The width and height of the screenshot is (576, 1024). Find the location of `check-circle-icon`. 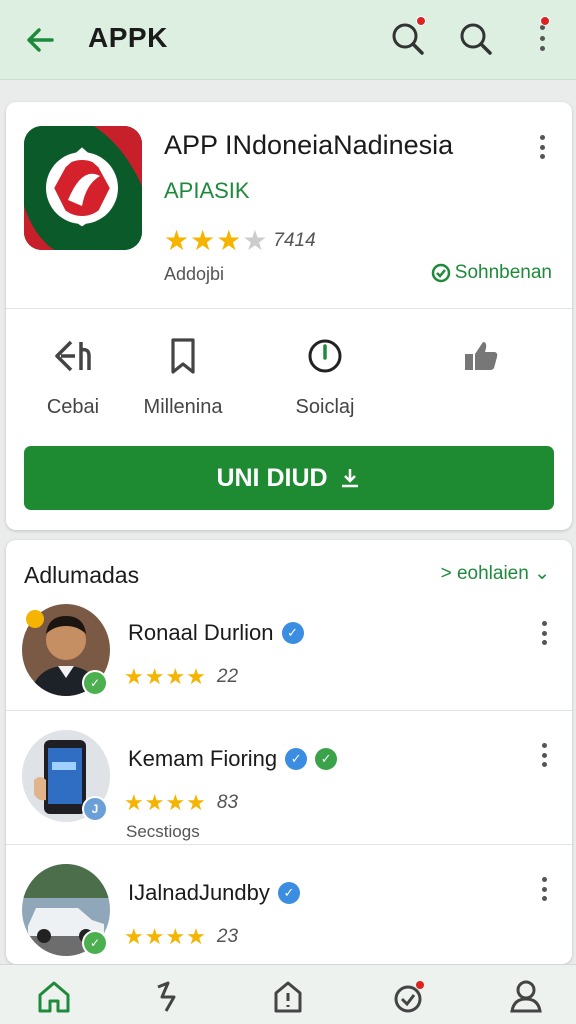

check-circle-icon is located at coordinates (441, 273).